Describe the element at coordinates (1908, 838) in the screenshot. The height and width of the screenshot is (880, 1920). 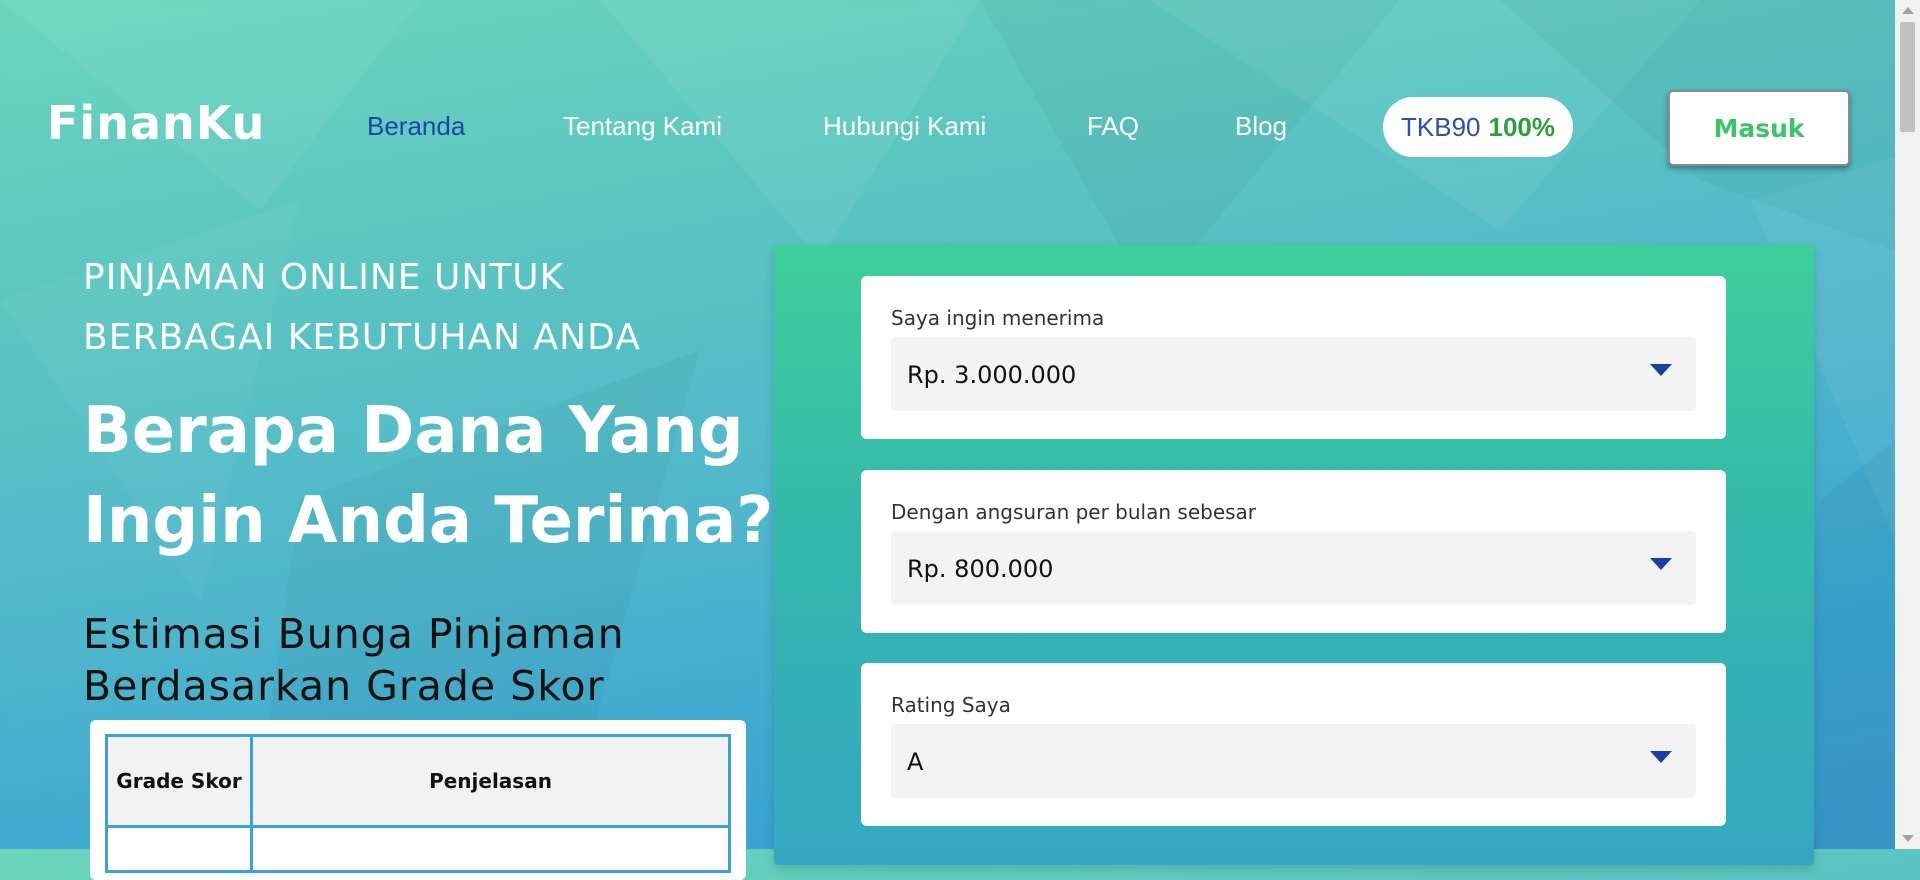
I see `scroll-down-arrow-icon` at that location.